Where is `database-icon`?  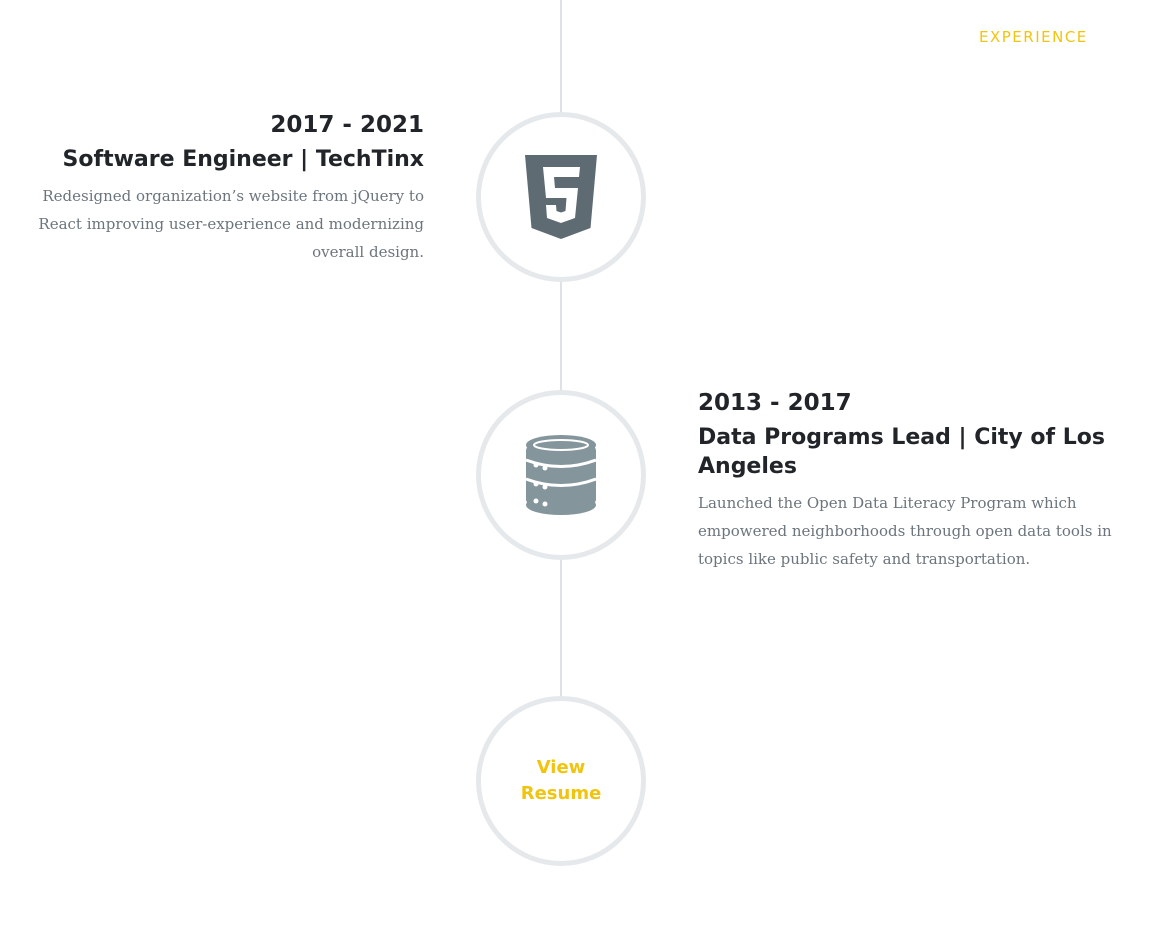 database-icon is located at coordinates (561, 475).